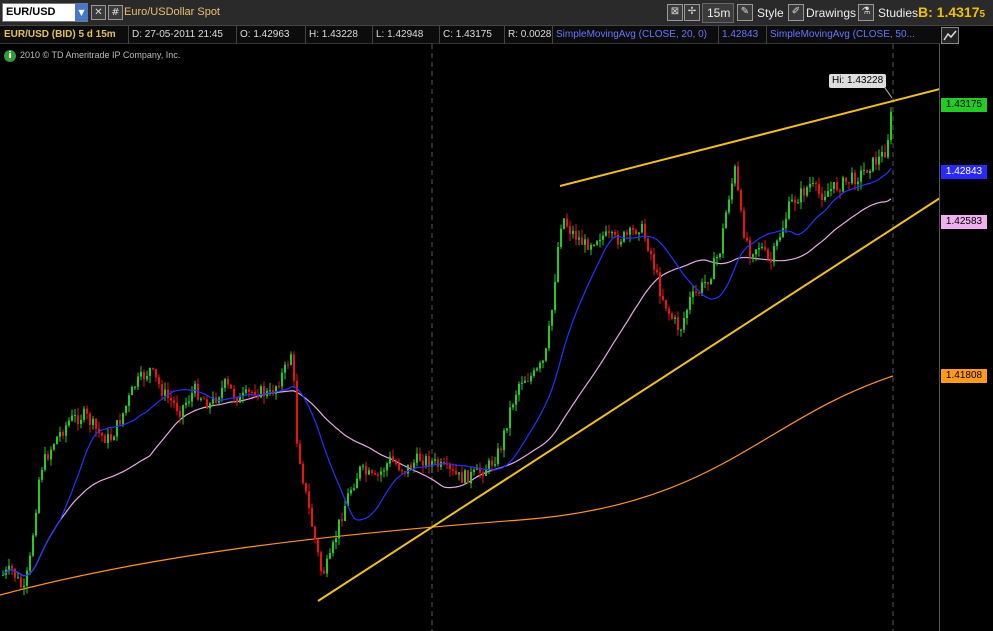  I want to click on range-label: R: 0.0028, so click(530, 34).